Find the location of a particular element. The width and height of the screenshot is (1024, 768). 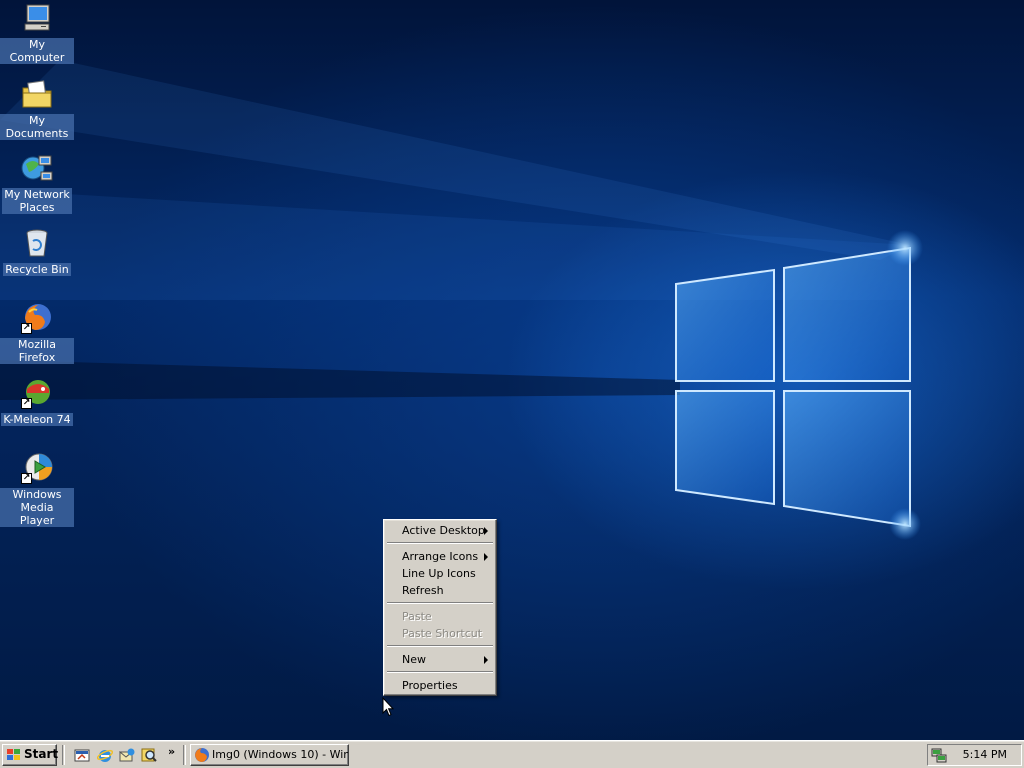

desktop-icon-label: K-Meleon 74 is located at coordinates (37, 419).